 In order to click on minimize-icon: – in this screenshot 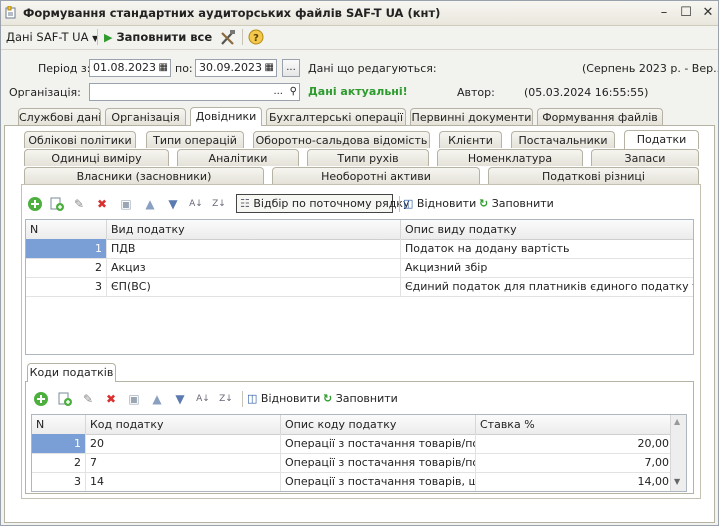, I will do `click(664, 13)`.